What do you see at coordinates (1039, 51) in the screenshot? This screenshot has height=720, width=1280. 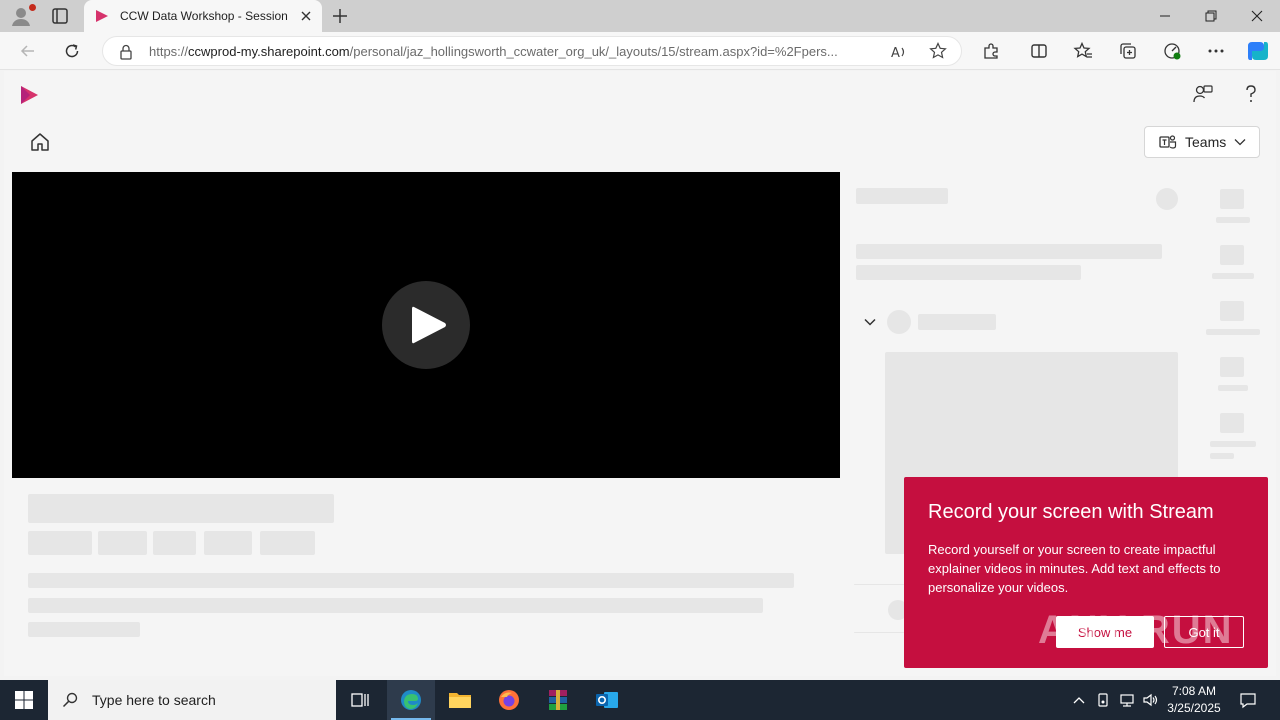 I see `split-screen-icon` at bounding box center [1039, 51].